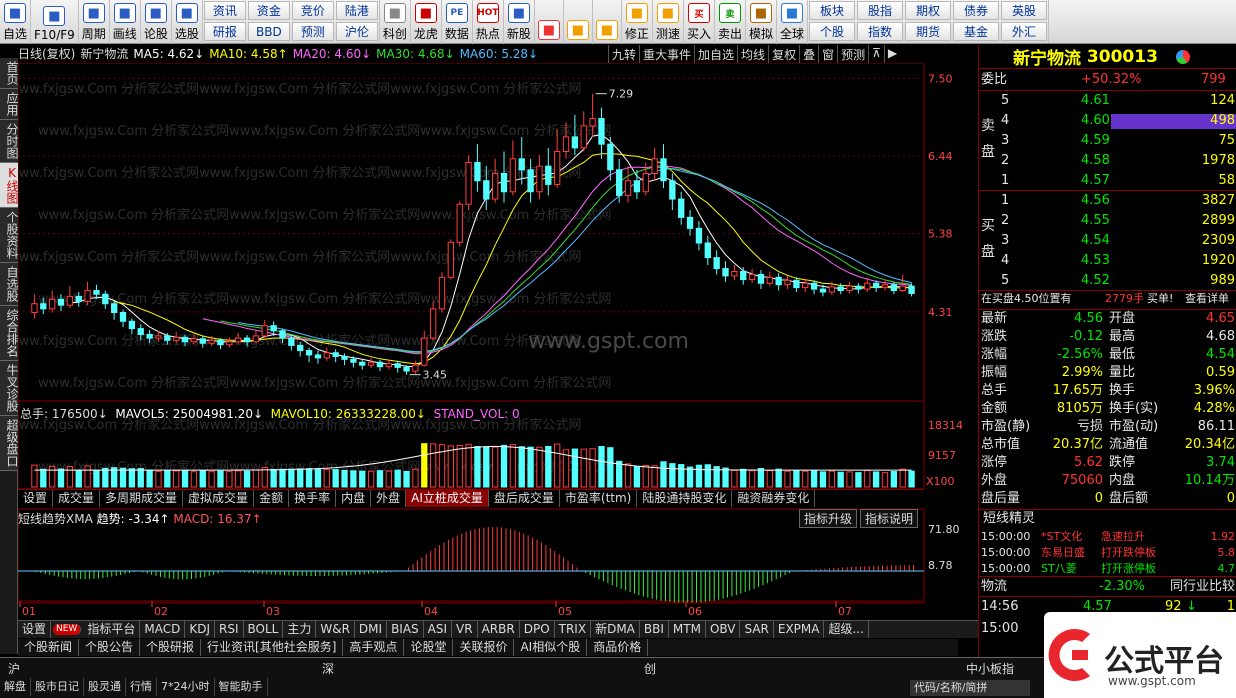 The image size is (1236, 698). I want to click on volume-tab: 成交量, so click(77, 498).